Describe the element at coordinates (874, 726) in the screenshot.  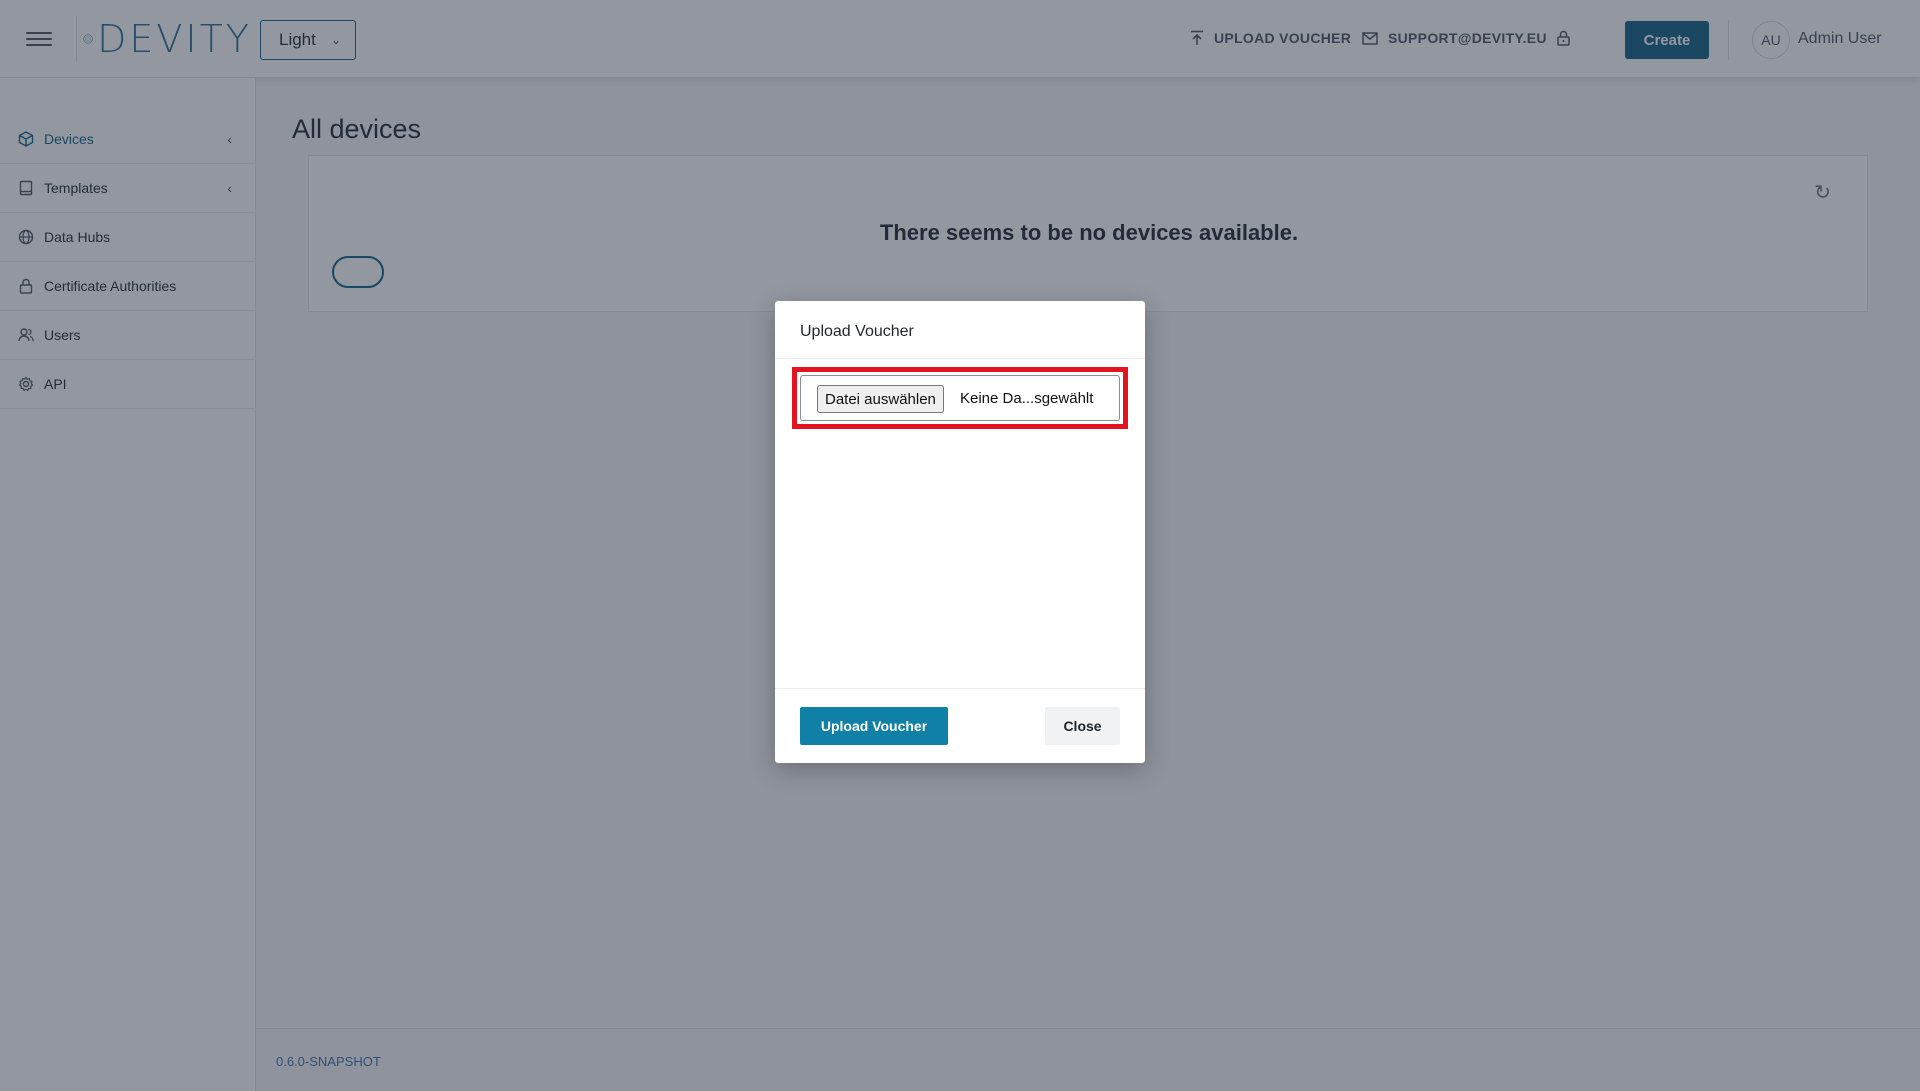
I see `upload-voucher-button: Upload Voucher` at that location.